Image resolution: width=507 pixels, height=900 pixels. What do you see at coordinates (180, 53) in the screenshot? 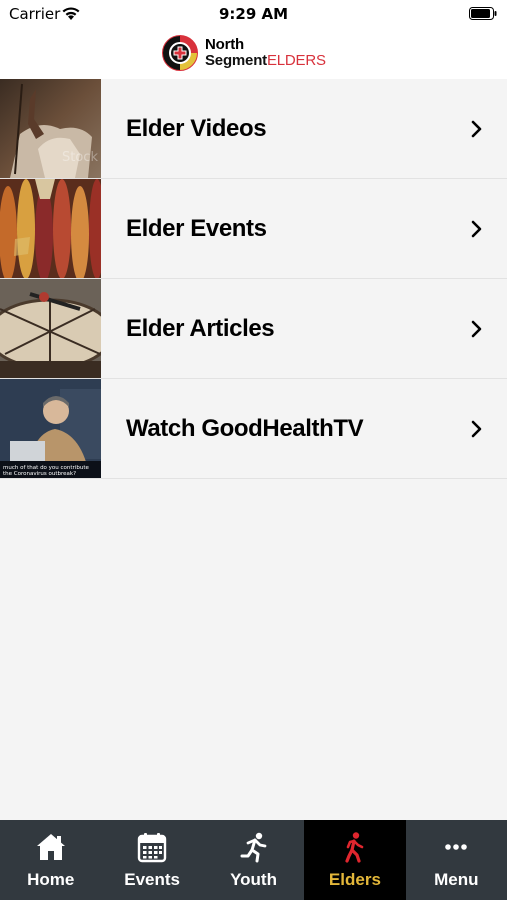
I see `medicine-wheel-logo-icon` at bounding box center [180, 53].